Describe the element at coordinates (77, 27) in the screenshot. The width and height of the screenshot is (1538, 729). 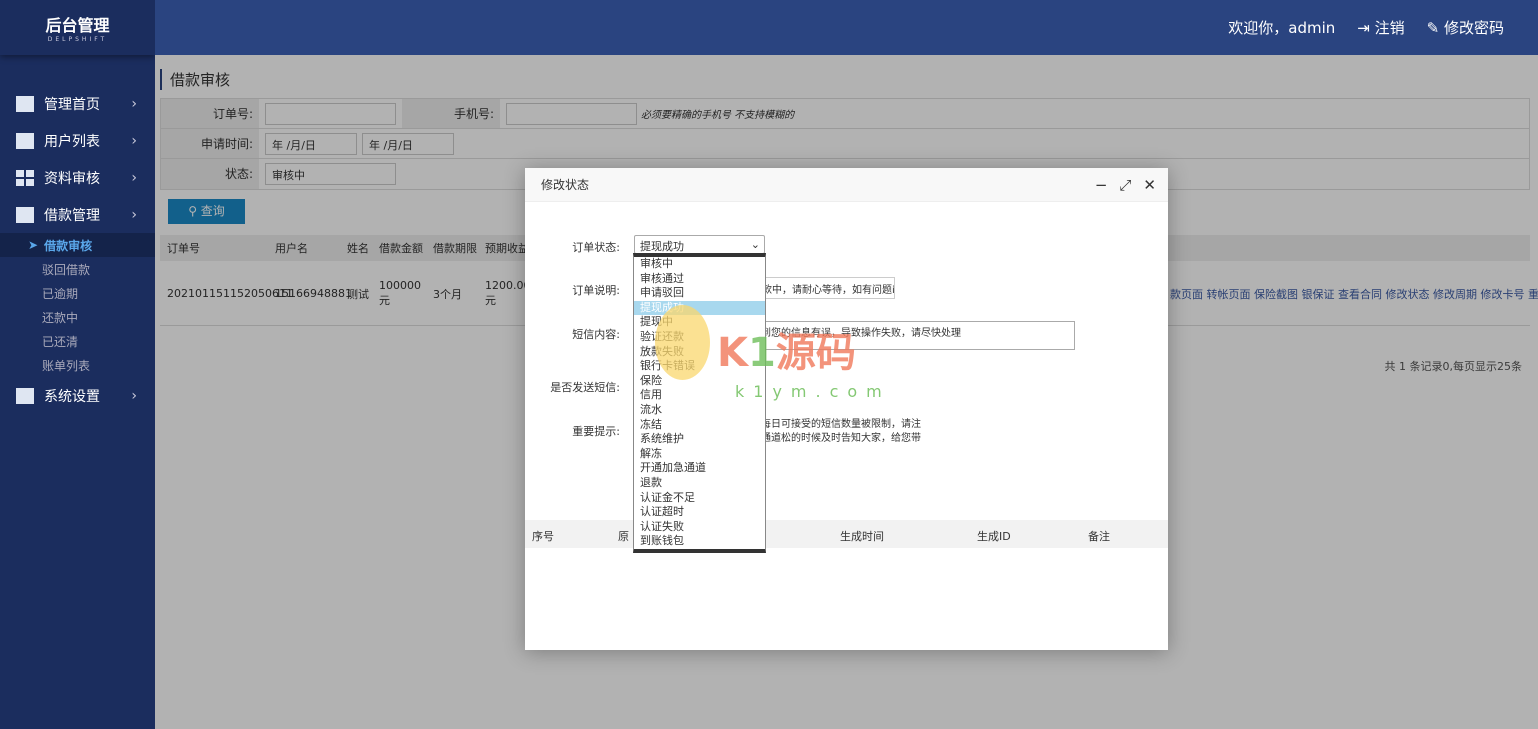
I see `logo: 后台管理 DELPSHIFT` at that location.